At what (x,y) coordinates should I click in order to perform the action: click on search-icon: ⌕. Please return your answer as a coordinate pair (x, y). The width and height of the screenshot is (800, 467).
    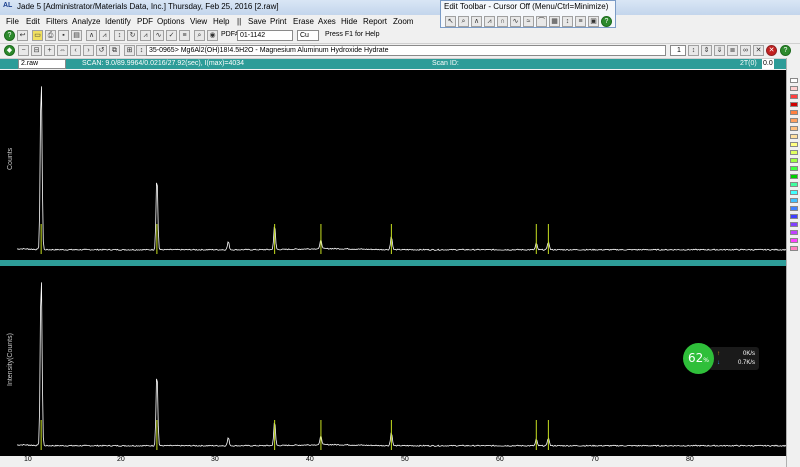
    Looking at the image, I should click on (199, 35).